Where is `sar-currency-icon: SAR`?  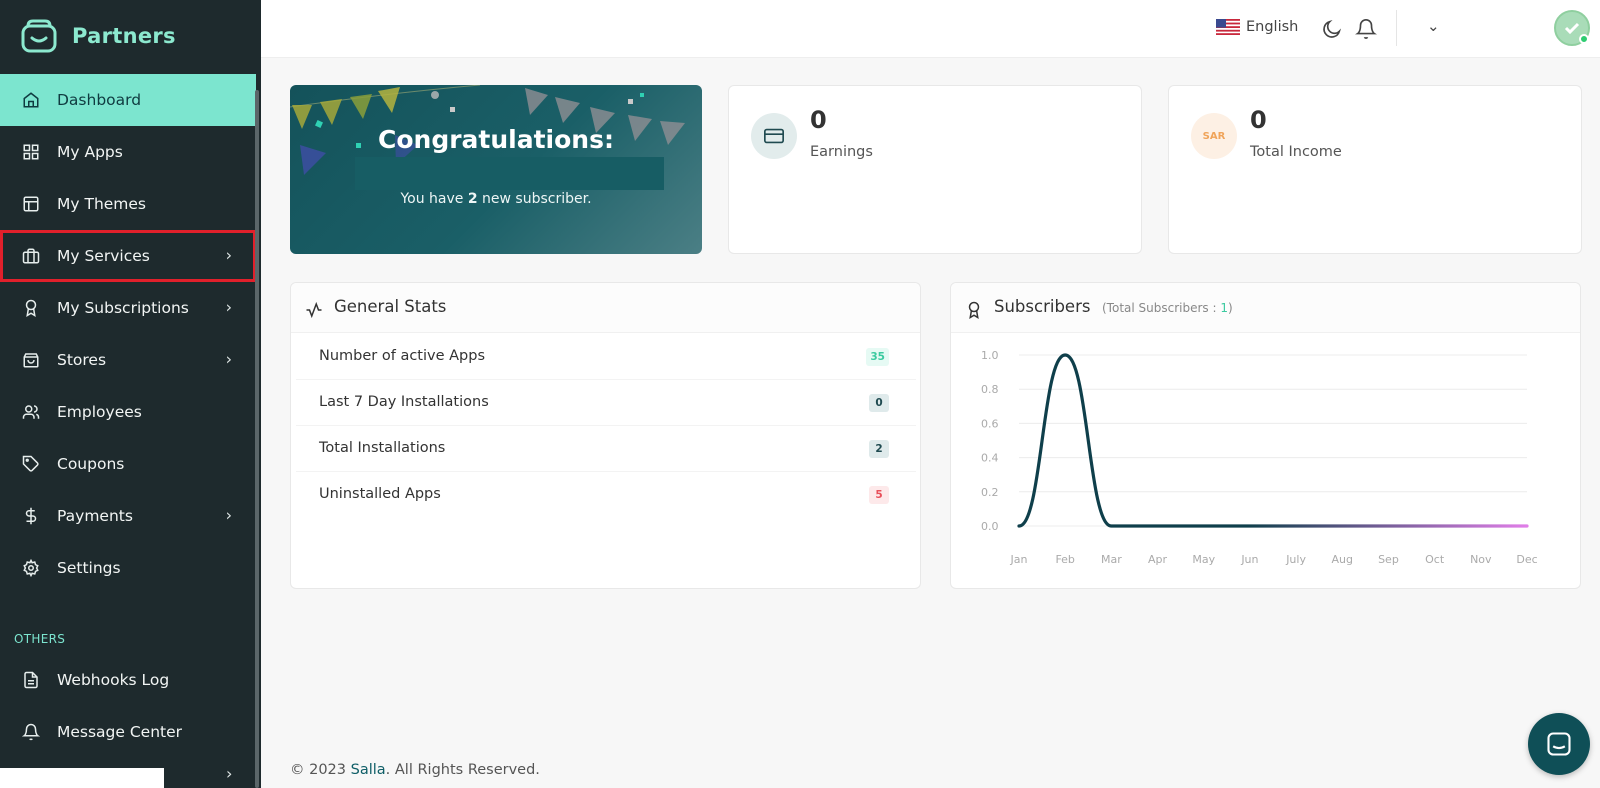
sar-currency-icon: SAR is located at coordinates (1214, 136).